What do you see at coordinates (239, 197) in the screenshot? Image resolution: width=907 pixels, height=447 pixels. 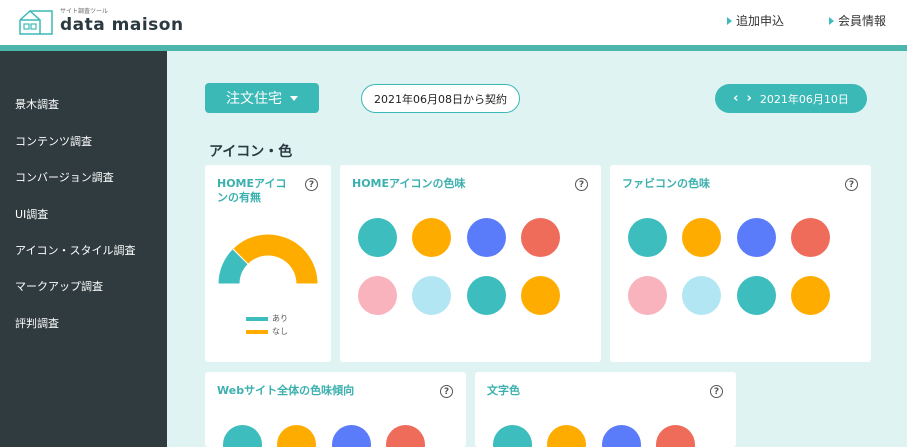 I see `card-title-line2: ンの有無` at bounding box center [239, 197].